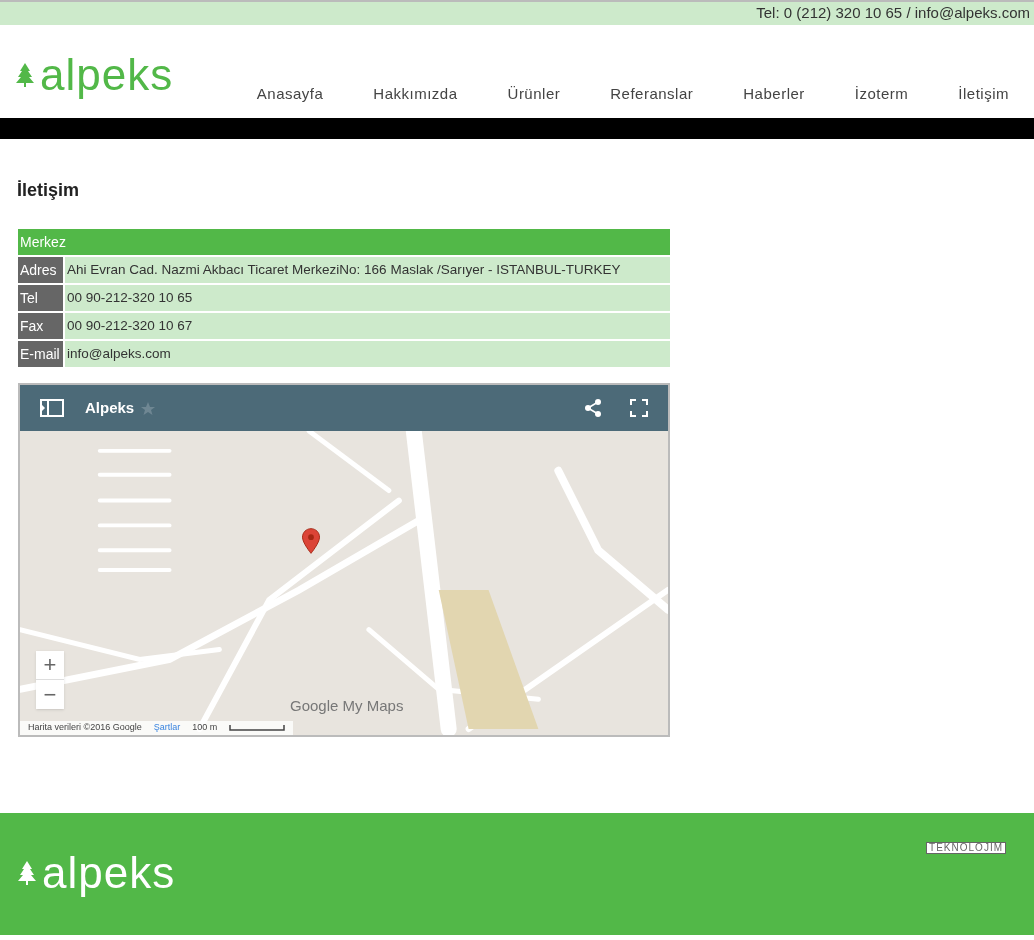 The width and height of the screenshot is (1034, 940). What do you see at coordinates (110, 407) in the screenshot?
I see `map-title: Alpeks` at bounding box center [110, 407].